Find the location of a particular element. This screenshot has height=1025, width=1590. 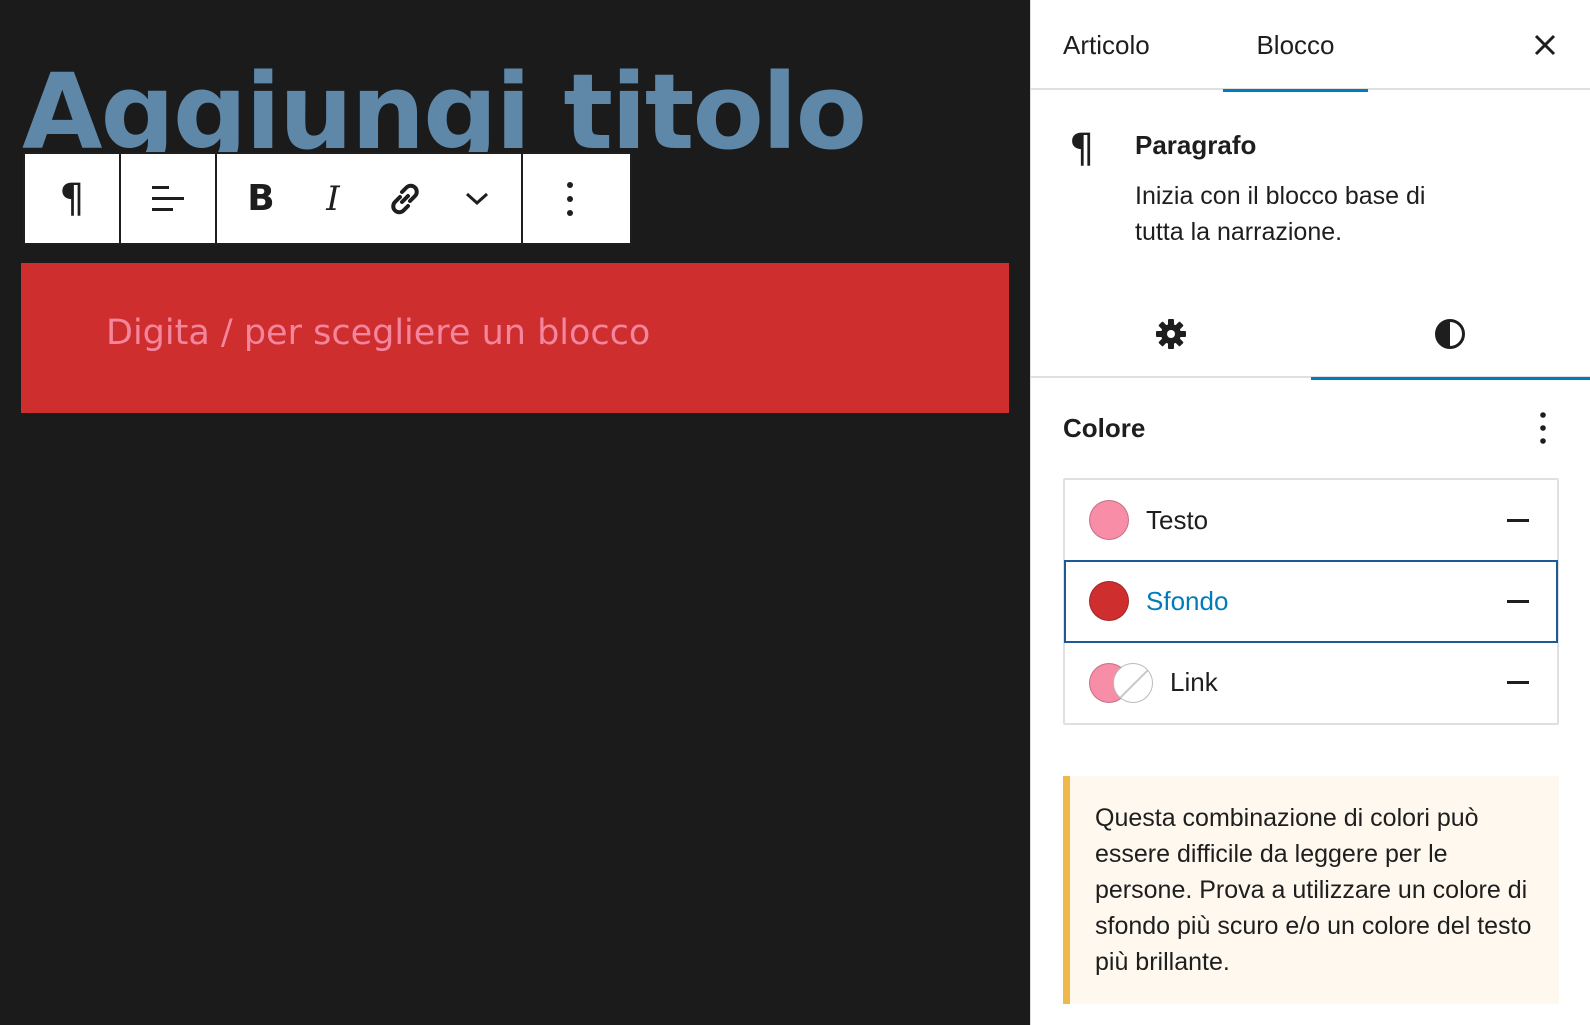

italic-button: I is located at coordinates (333, 198).